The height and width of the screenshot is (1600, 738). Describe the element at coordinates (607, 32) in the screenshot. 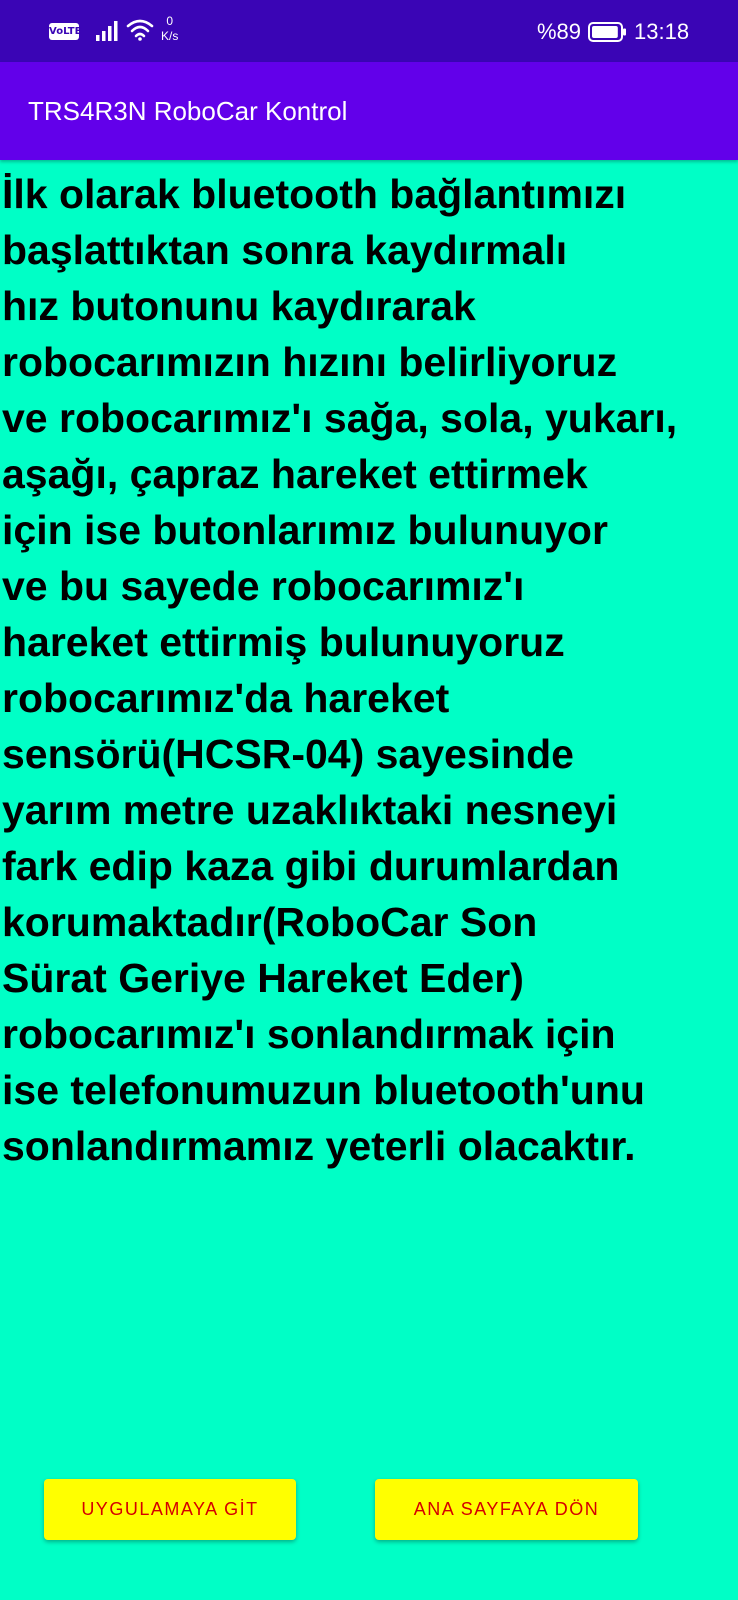

I see `battery-icon` at that location.